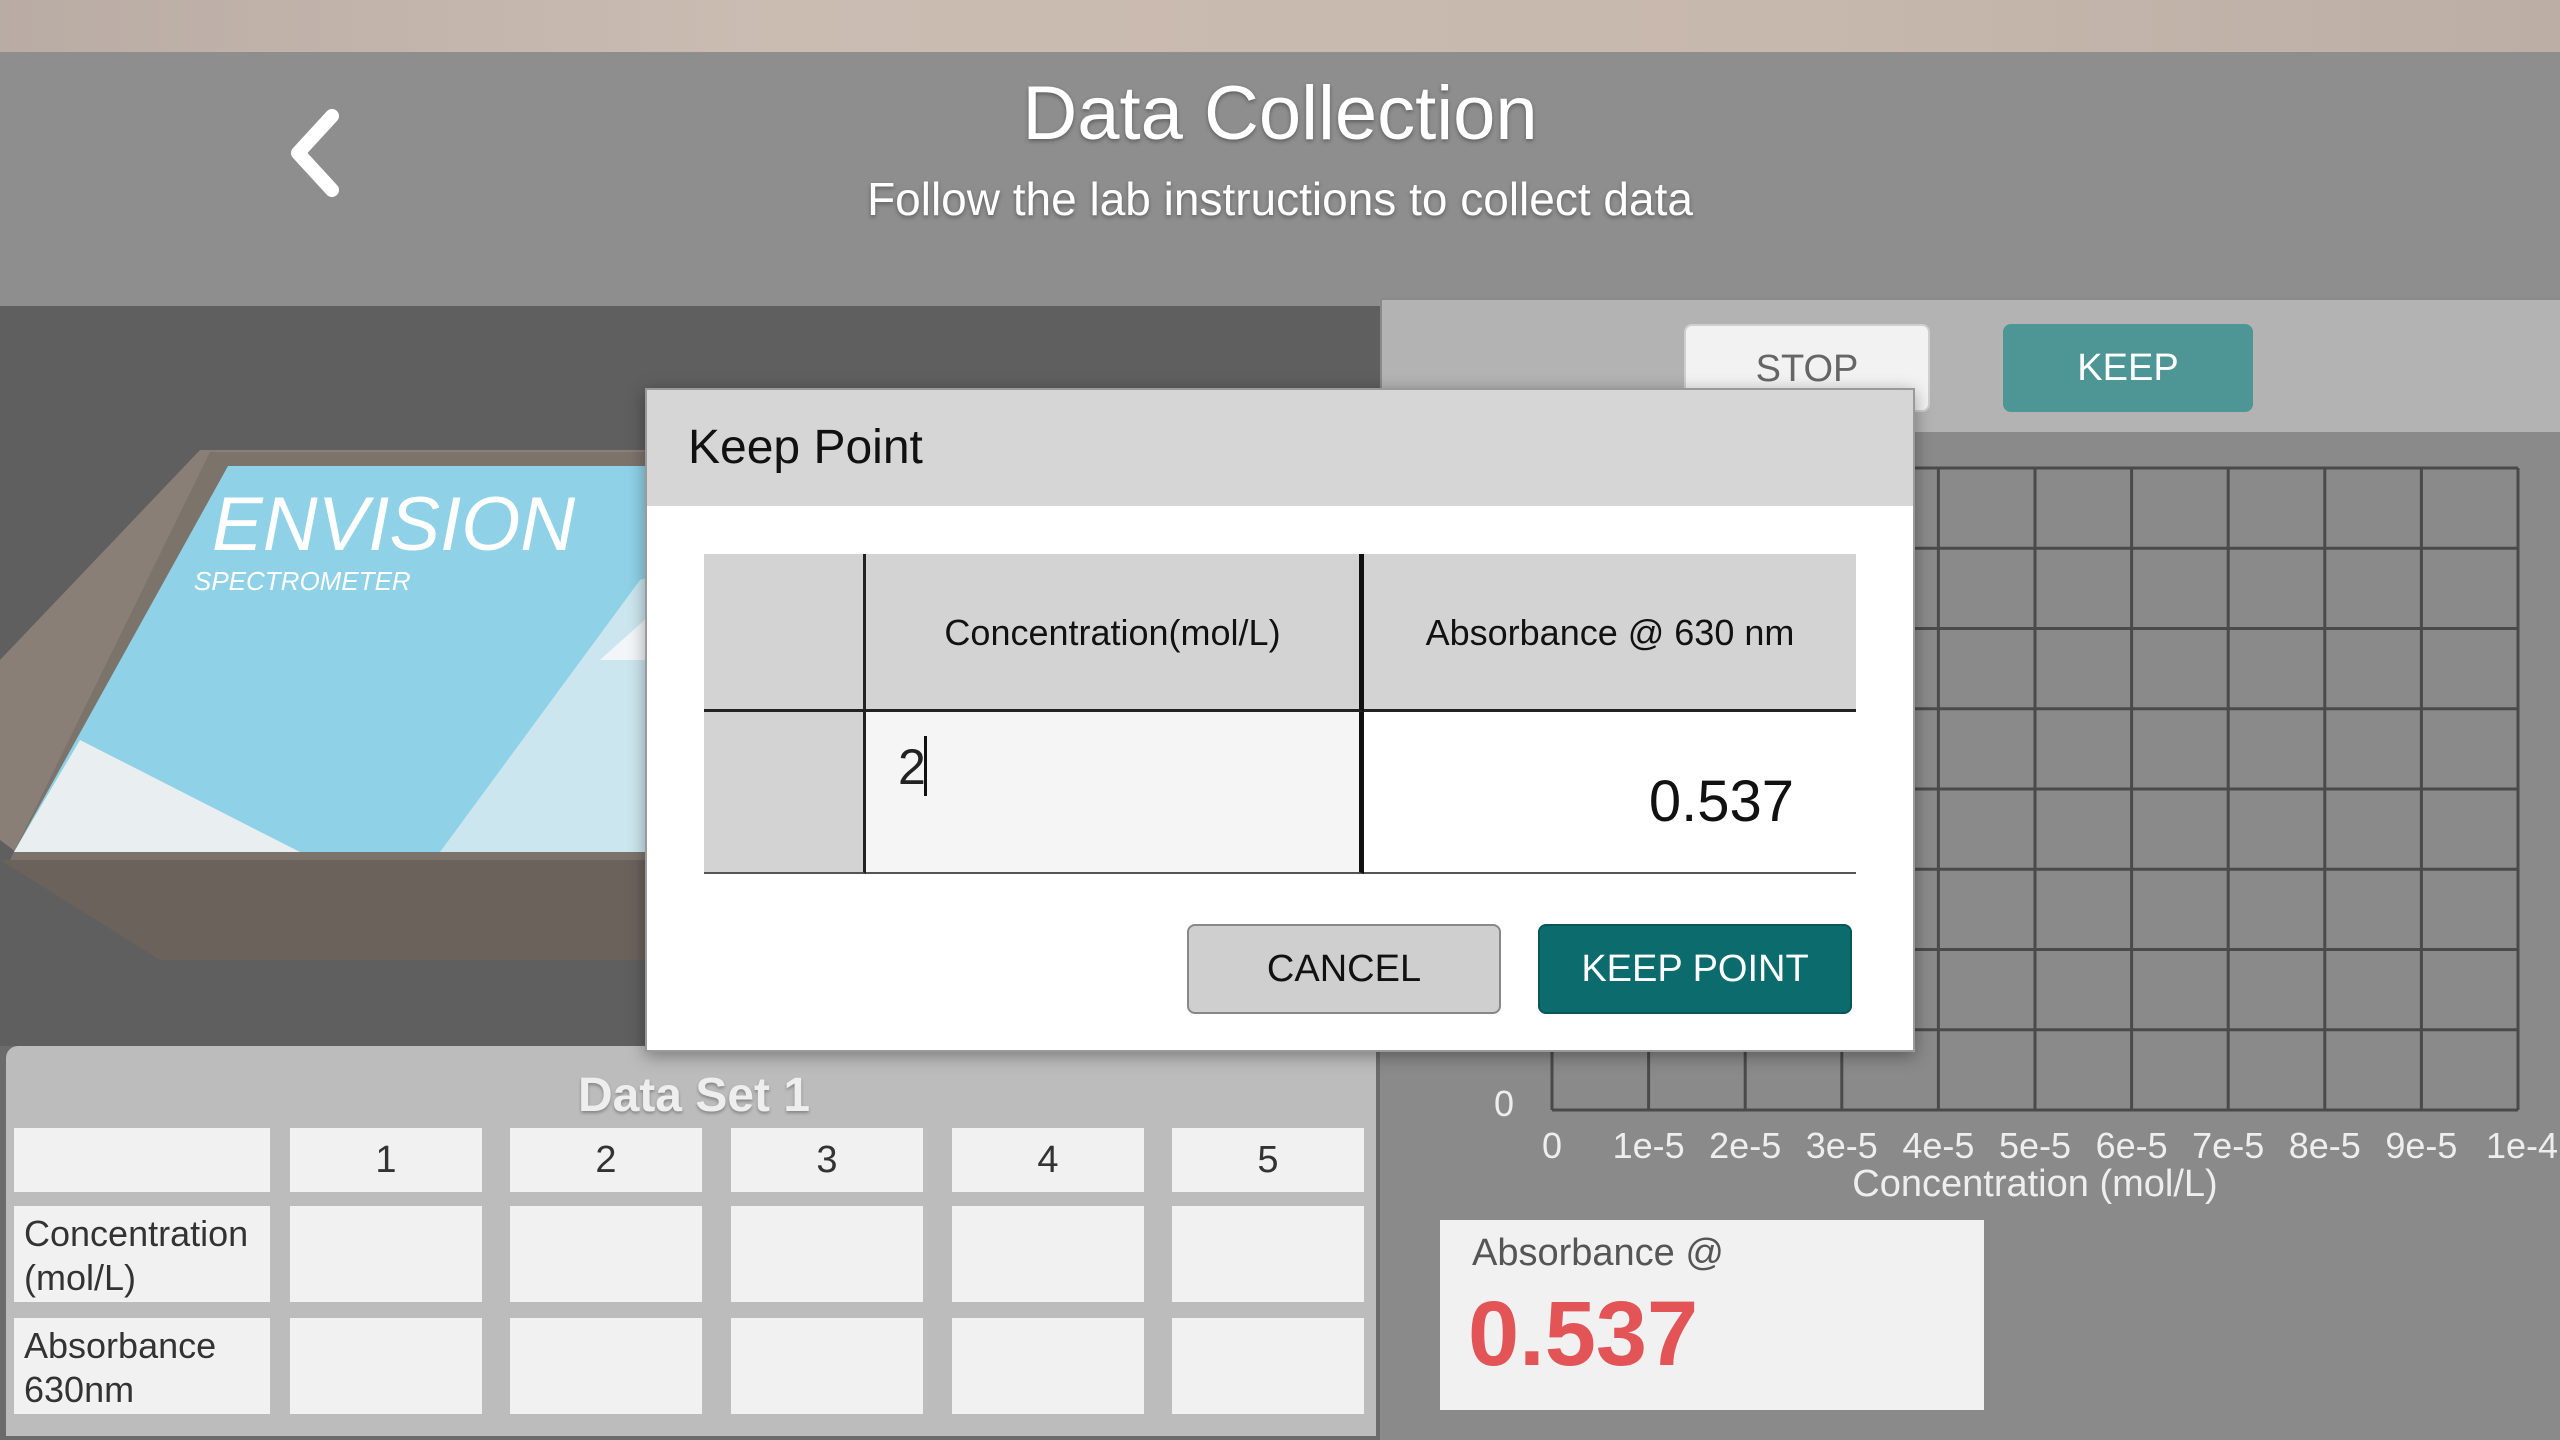  I want to click on chart-x-axis-label: Concentration (mol/L), so click(2034, 1184).